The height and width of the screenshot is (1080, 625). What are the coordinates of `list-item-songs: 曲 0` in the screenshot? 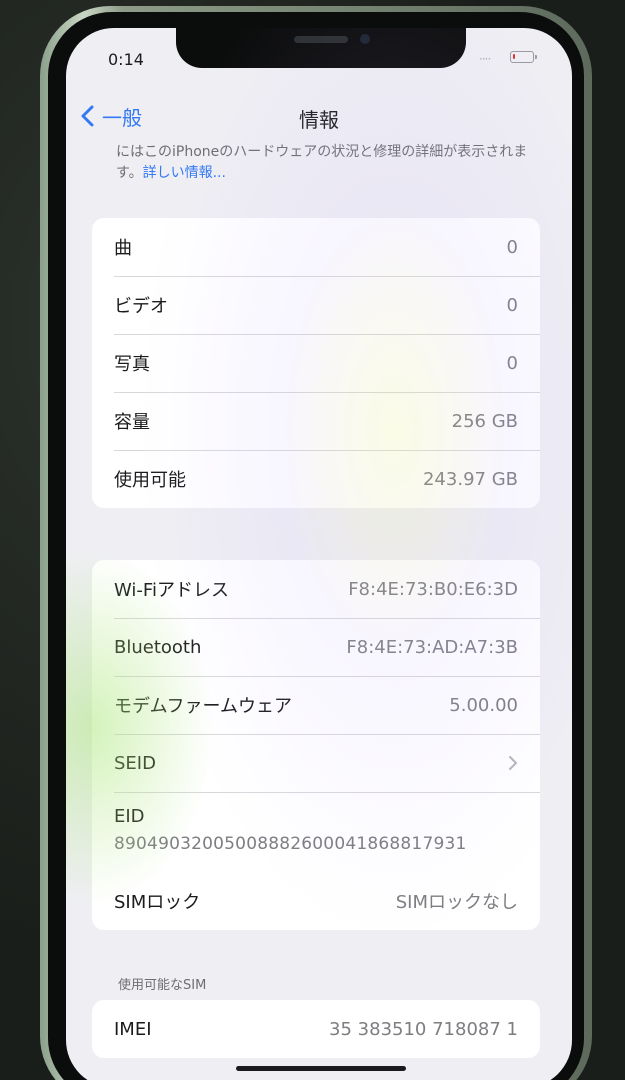 It's located at (316, 247).